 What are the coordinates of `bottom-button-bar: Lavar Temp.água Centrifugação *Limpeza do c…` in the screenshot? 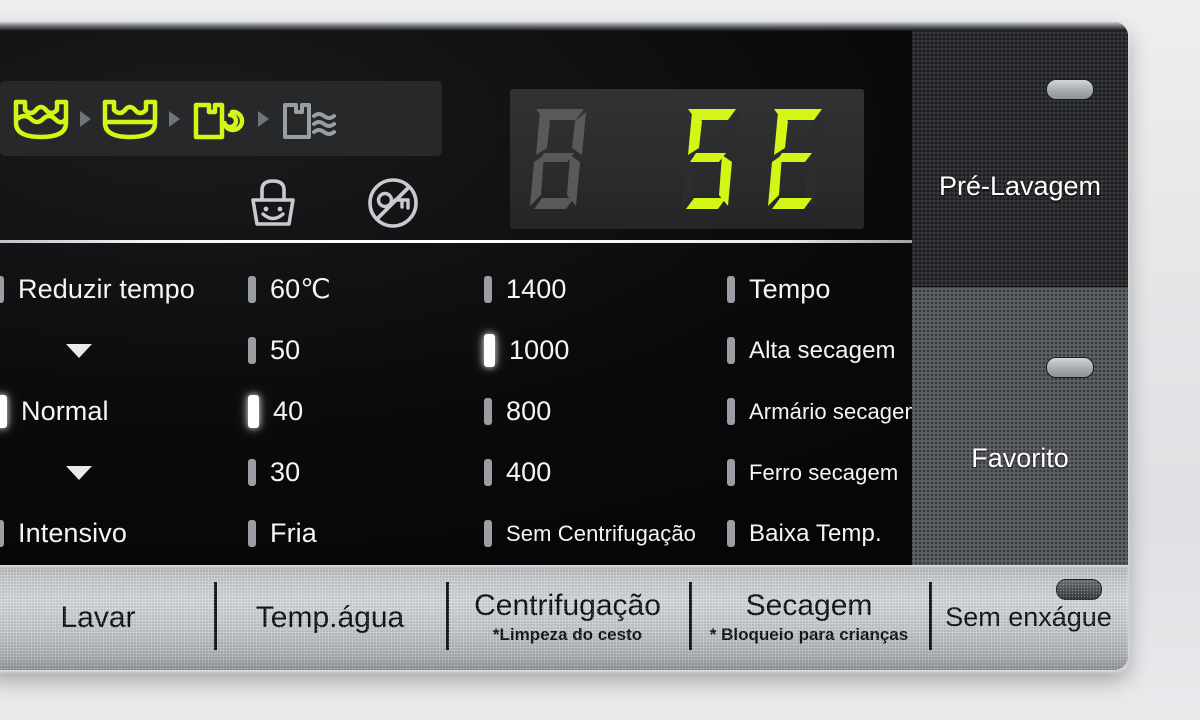 It's located at (564, 617).